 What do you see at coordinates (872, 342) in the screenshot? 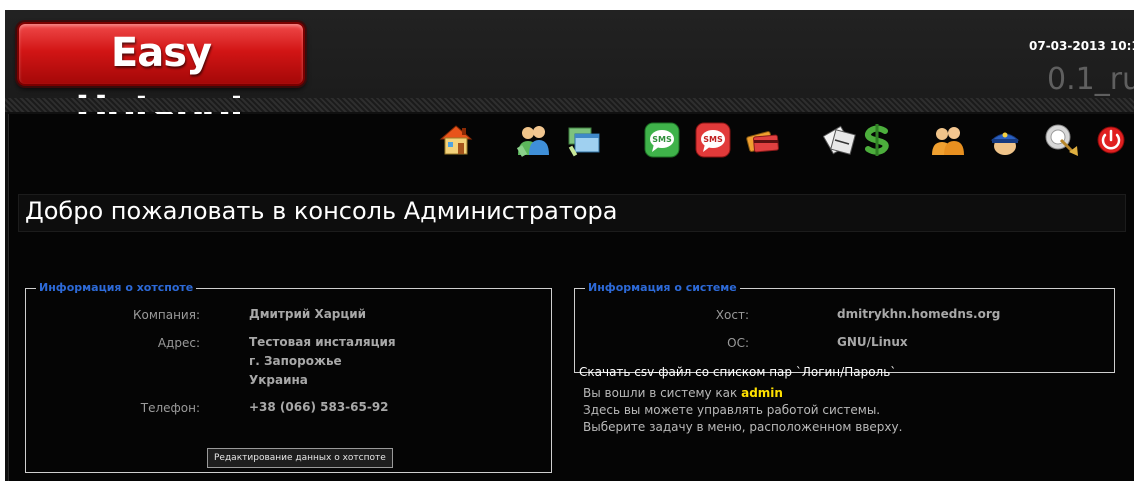
I see `os-value: GNU/Linux` at bounding box center [872, 342].